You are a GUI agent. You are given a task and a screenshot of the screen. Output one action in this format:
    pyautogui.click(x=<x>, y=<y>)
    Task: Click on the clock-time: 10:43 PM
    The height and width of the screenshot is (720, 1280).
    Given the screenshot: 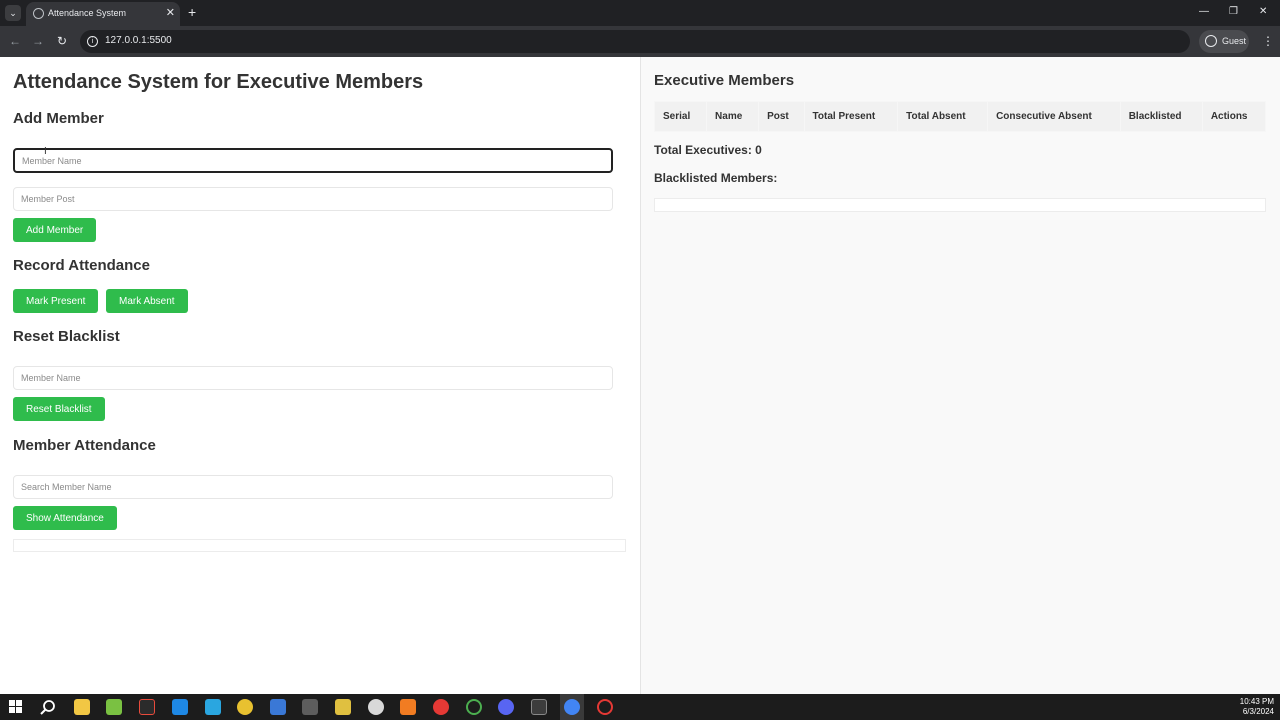 What is the action you would take?
    pyautogui.click(x=1256, y=701)
    